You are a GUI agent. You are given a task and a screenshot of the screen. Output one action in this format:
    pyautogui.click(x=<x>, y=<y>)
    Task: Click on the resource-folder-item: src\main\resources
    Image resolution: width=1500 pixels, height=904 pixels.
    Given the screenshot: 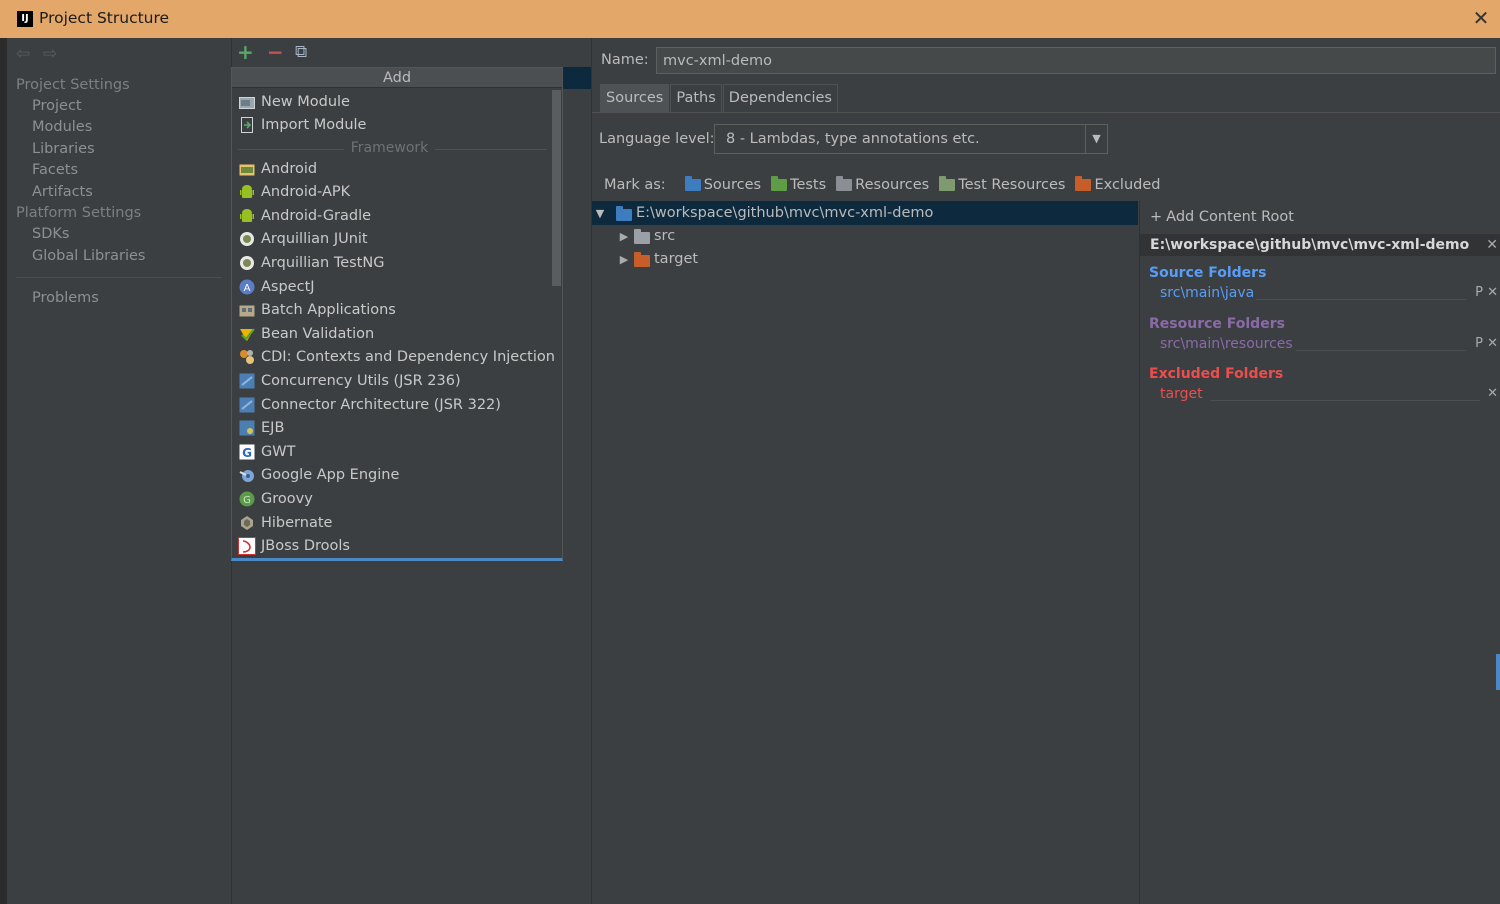 What is the action you would take?
    pyautogui.click(x=1226, y=344)
    